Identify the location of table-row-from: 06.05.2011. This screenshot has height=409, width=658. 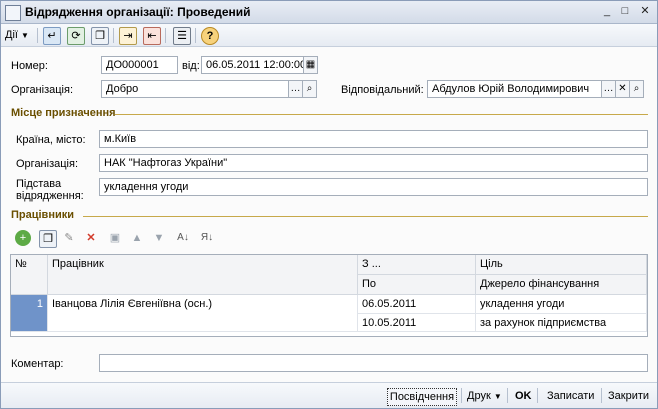
(417, 304).